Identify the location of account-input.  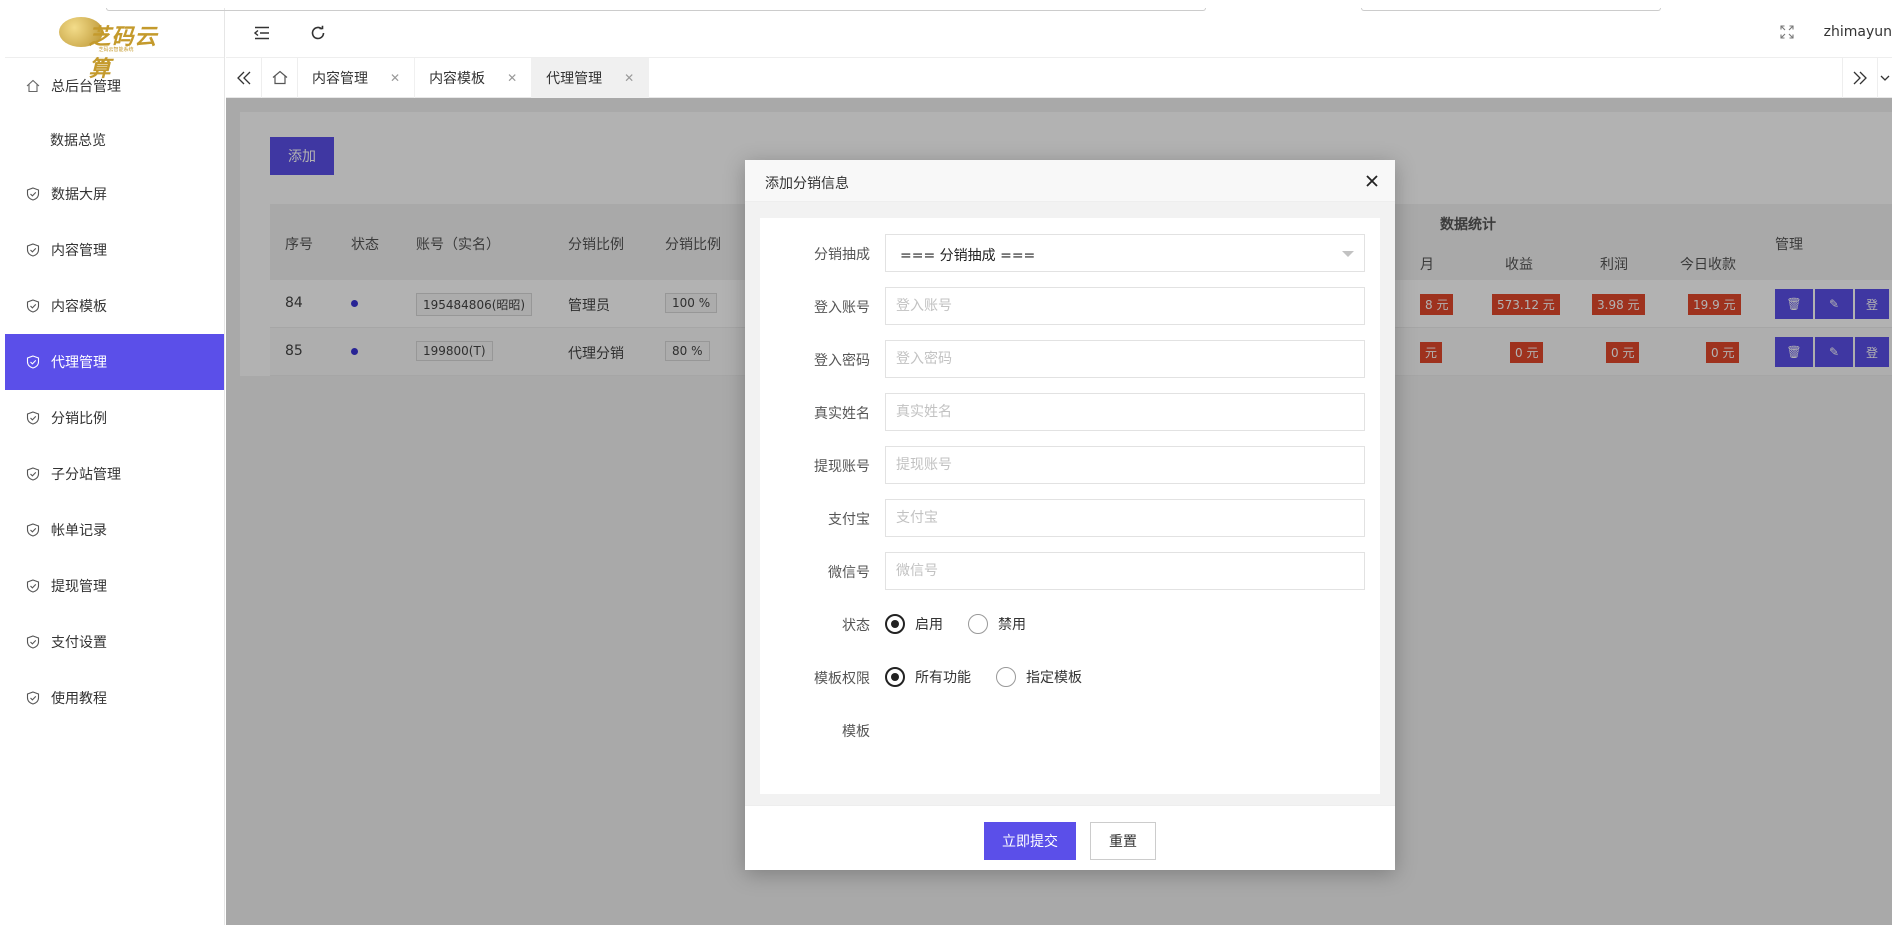
(1125, 306).